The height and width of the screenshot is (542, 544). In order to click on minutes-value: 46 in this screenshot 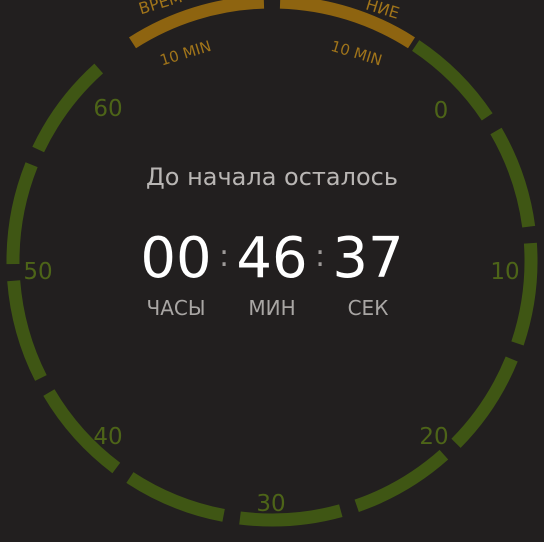, I will do `click(272, 258)`.